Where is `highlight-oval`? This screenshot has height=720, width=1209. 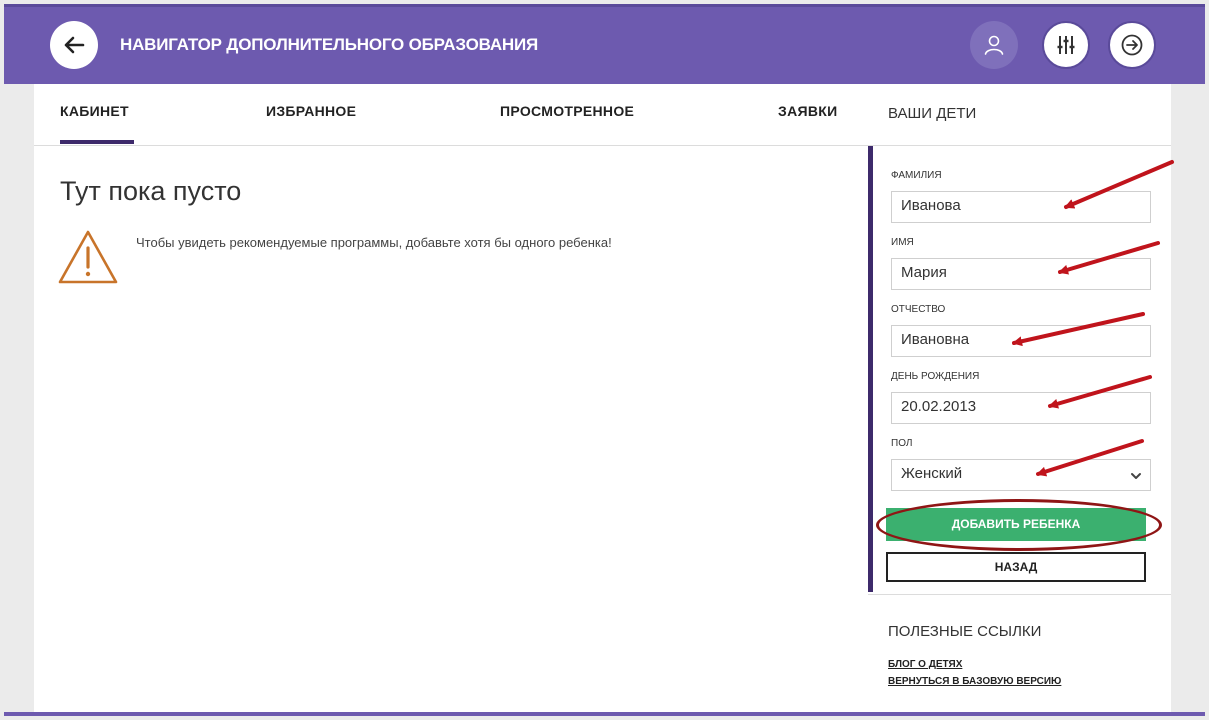 highlight-oval is located at coordinates (1019, 525).